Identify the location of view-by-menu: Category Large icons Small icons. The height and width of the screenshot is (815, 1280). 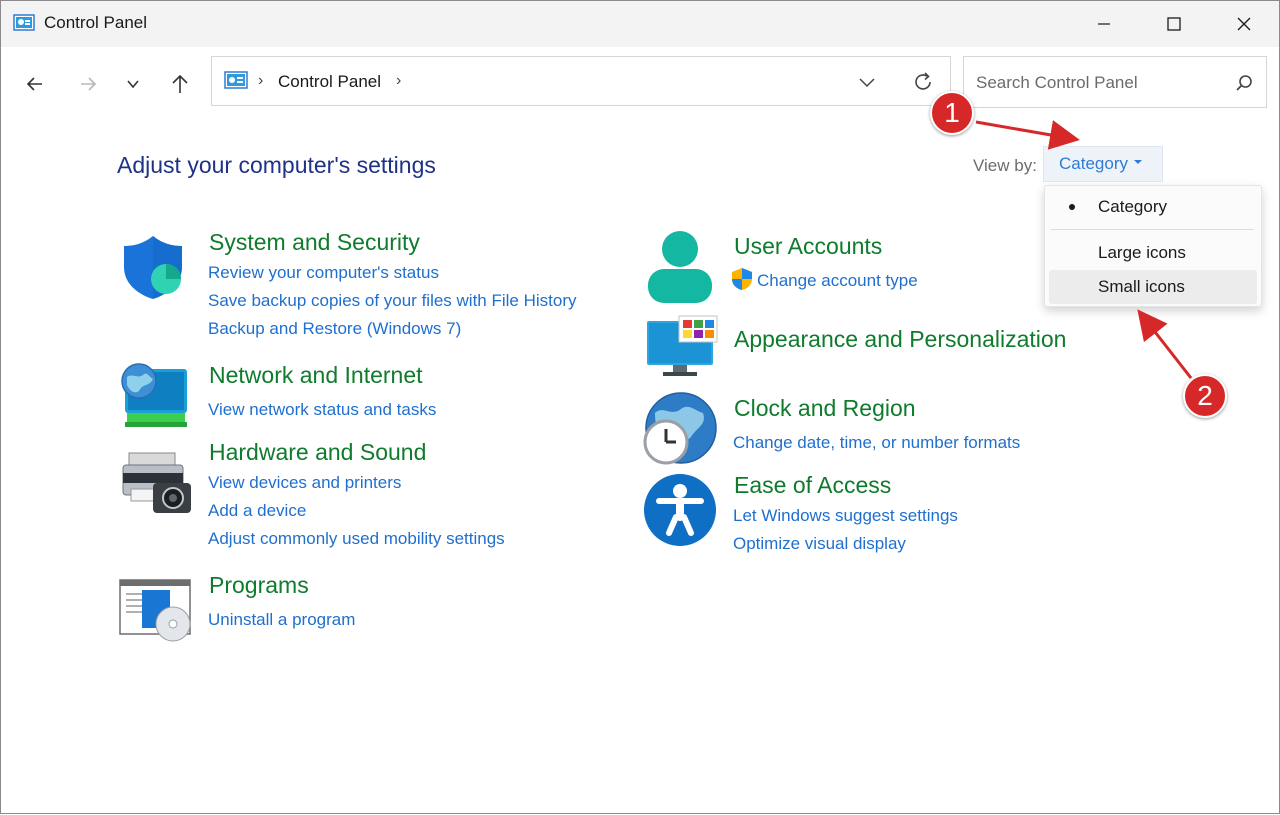
(1153, 246).